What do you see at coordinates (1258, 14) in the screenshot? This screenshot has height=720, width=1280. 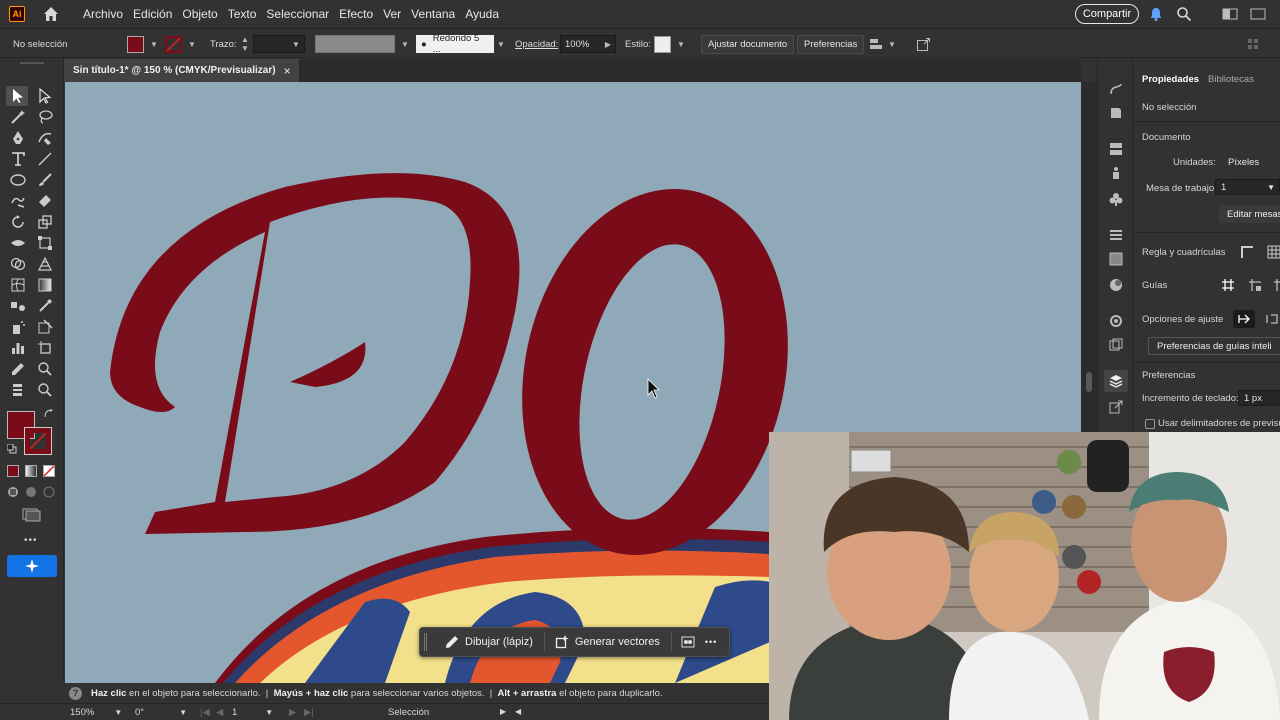 I see `window-minimize-icon` at bounding box center [1258, 14].